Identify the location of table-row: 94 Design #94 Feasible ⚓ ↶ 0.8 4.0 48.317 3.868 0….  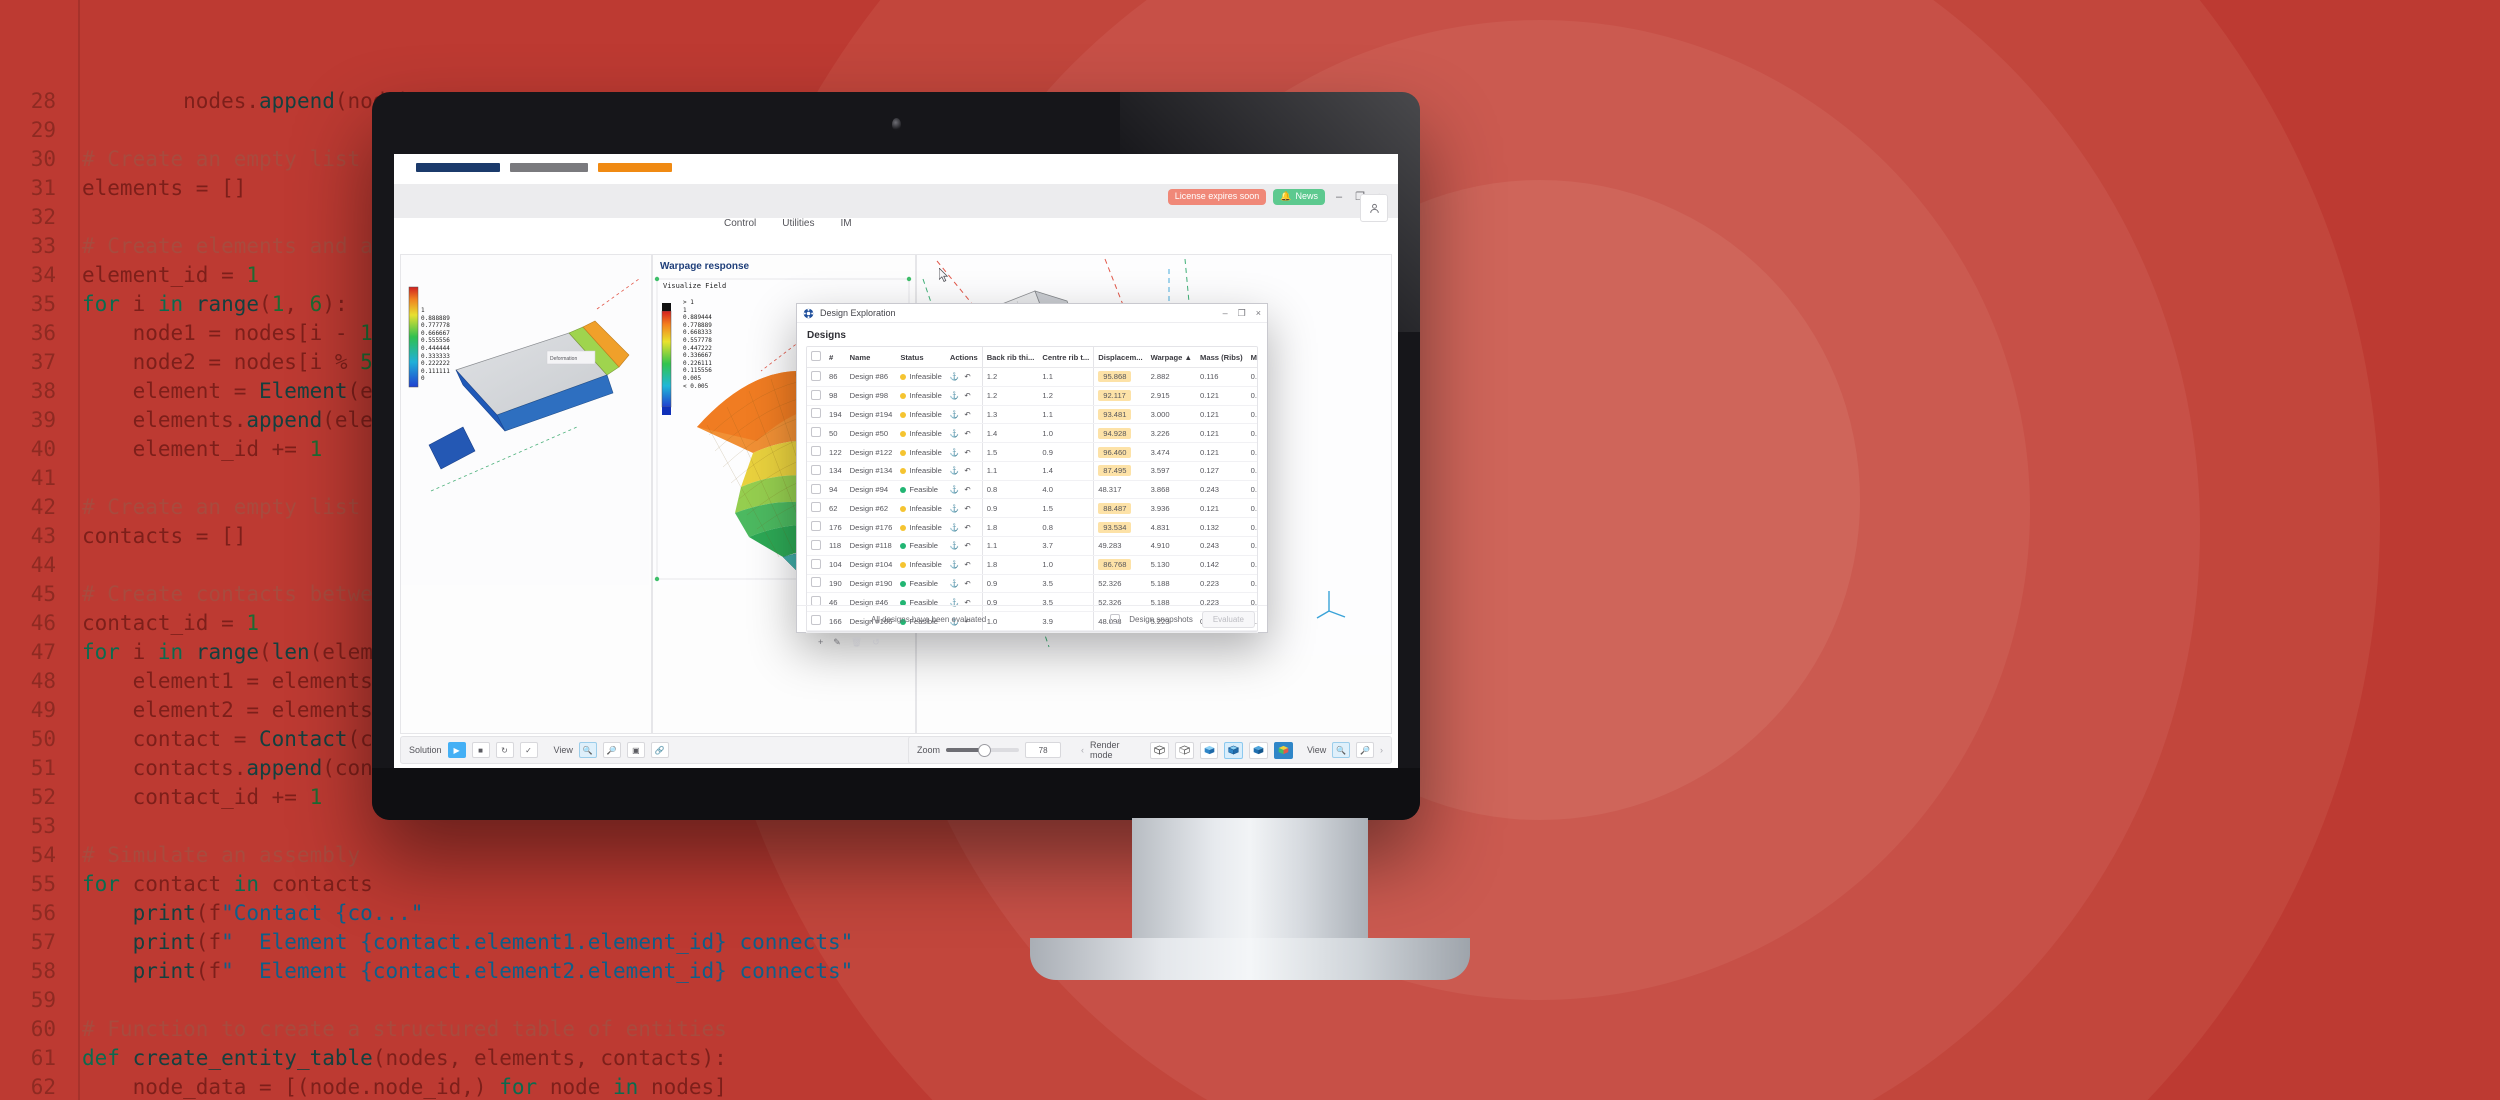
(1032, 490).